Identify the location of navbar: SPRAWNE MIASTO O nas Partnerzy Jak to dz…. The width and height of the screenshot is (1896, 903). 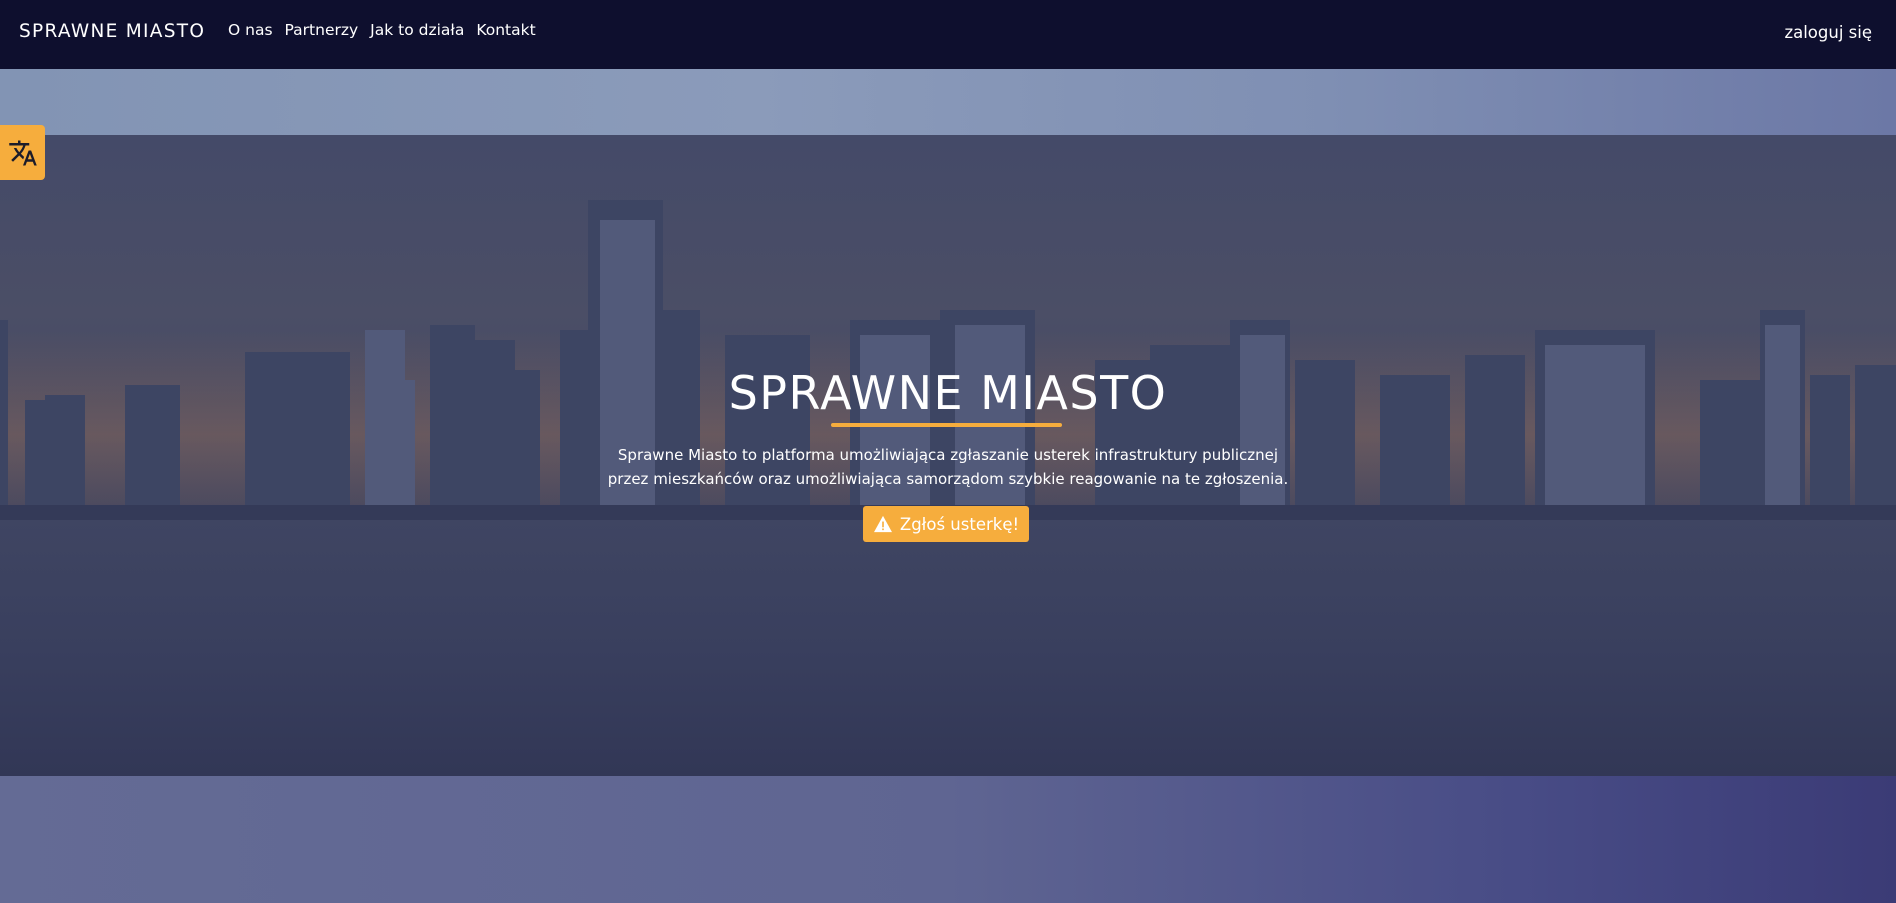
(948, 34).